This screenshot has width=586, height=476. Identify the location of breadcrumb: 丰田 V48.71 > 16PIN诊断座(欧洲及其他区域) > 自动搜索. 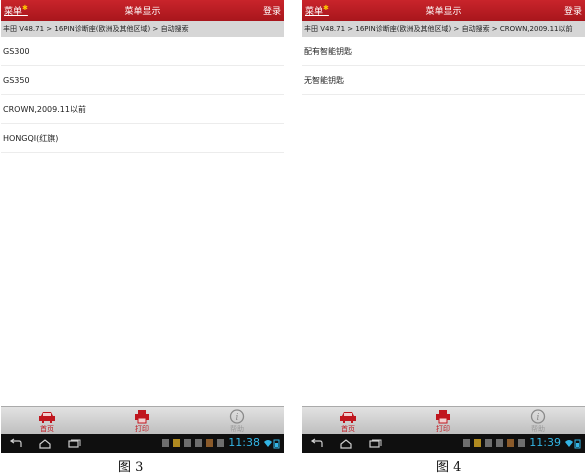
(142, 29).